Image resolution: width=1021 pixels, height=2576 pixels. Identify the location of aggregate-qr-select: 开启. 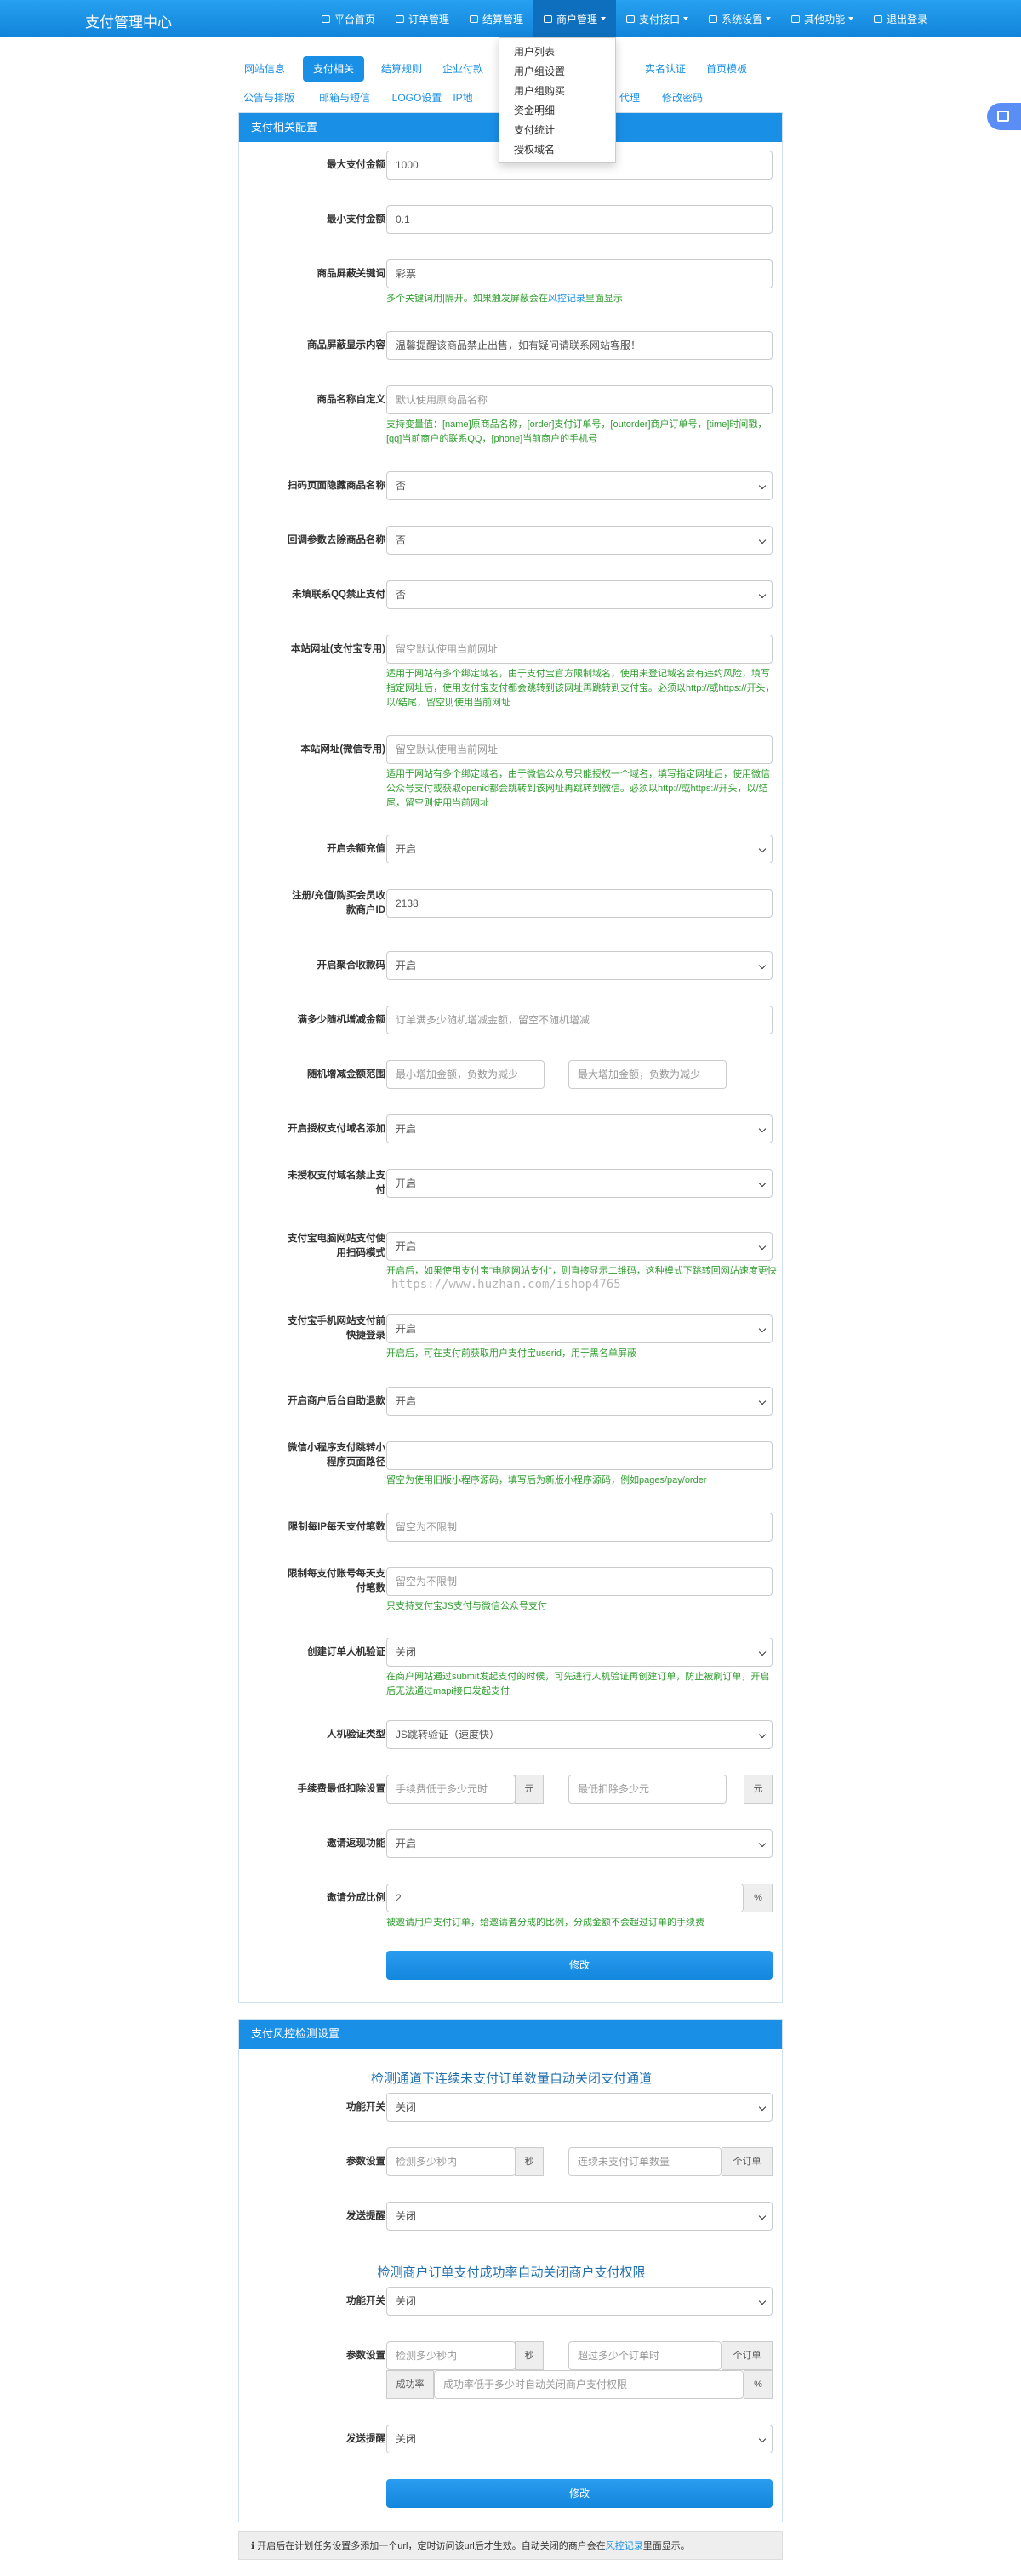
(579, 965).